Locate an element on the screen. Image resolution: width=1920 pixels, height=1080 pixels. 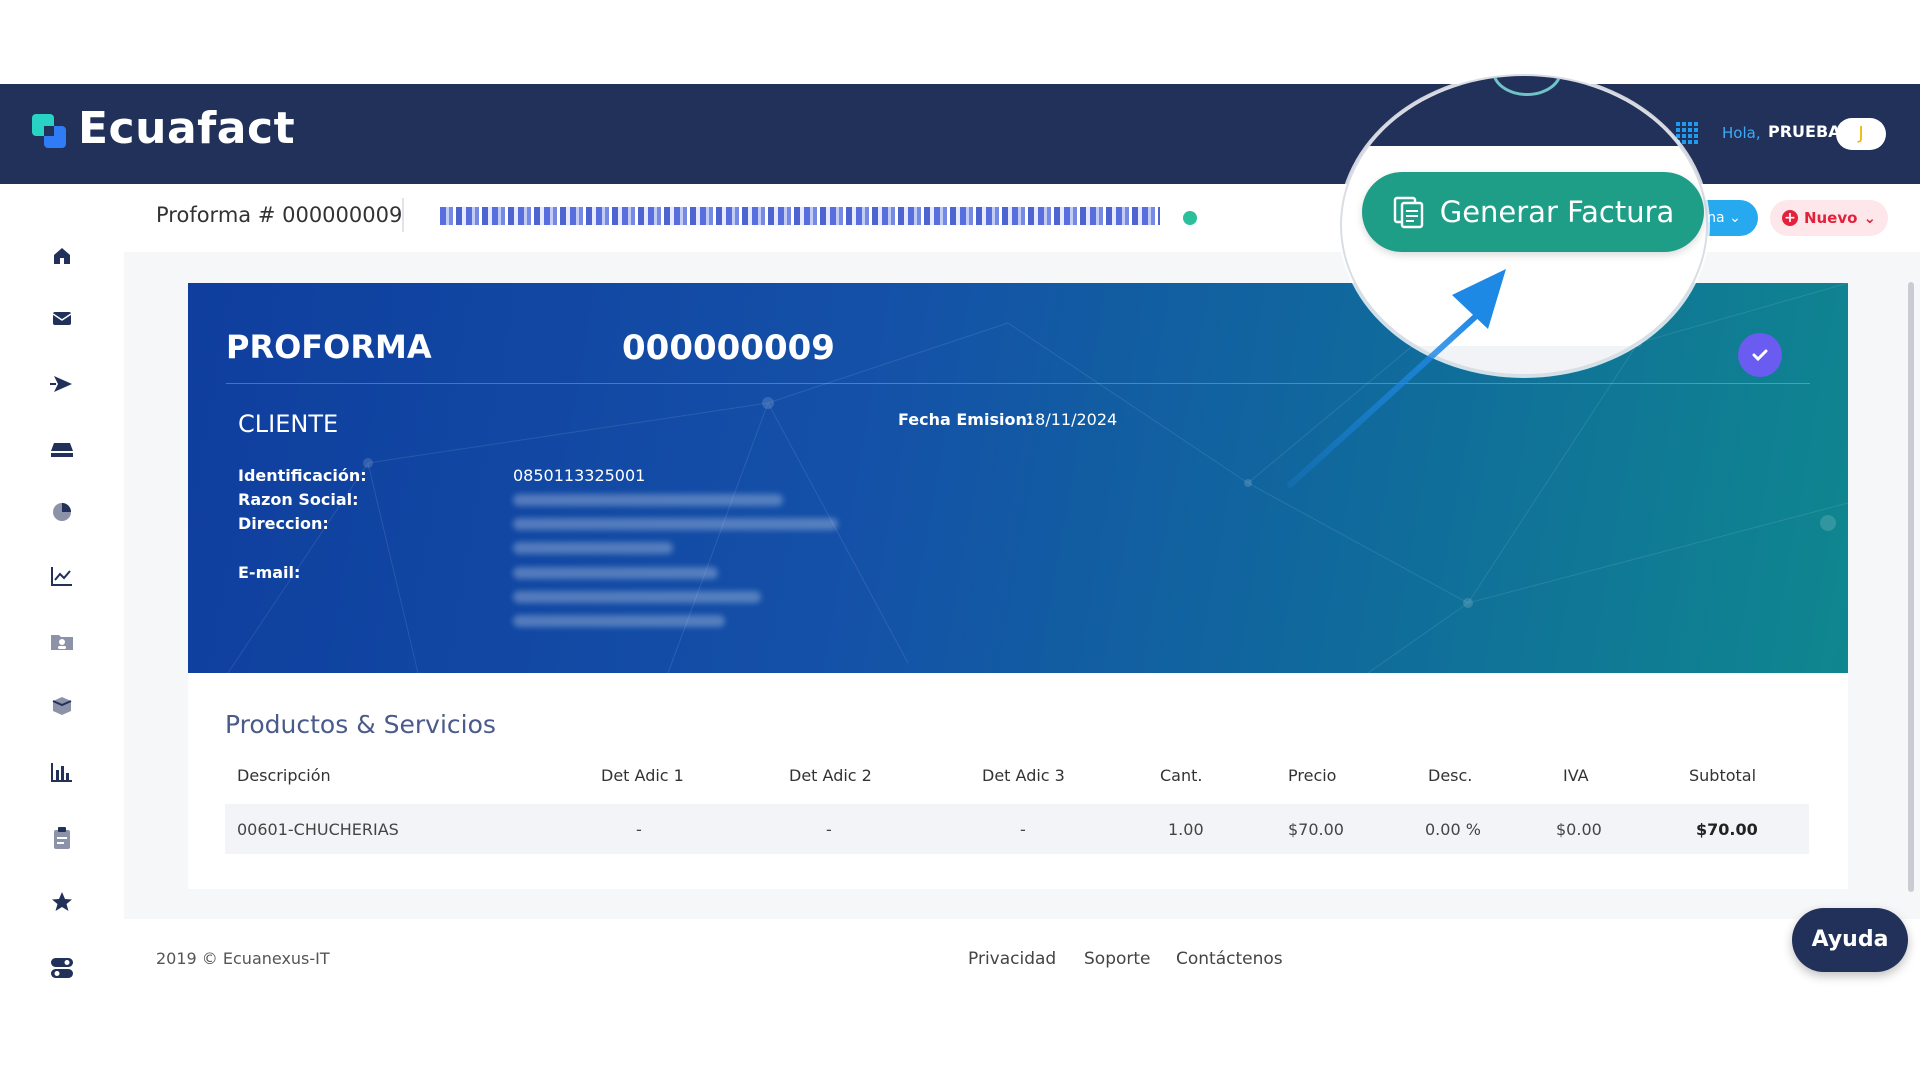
contacts-folder-icon is located at coordinates (62, 642).